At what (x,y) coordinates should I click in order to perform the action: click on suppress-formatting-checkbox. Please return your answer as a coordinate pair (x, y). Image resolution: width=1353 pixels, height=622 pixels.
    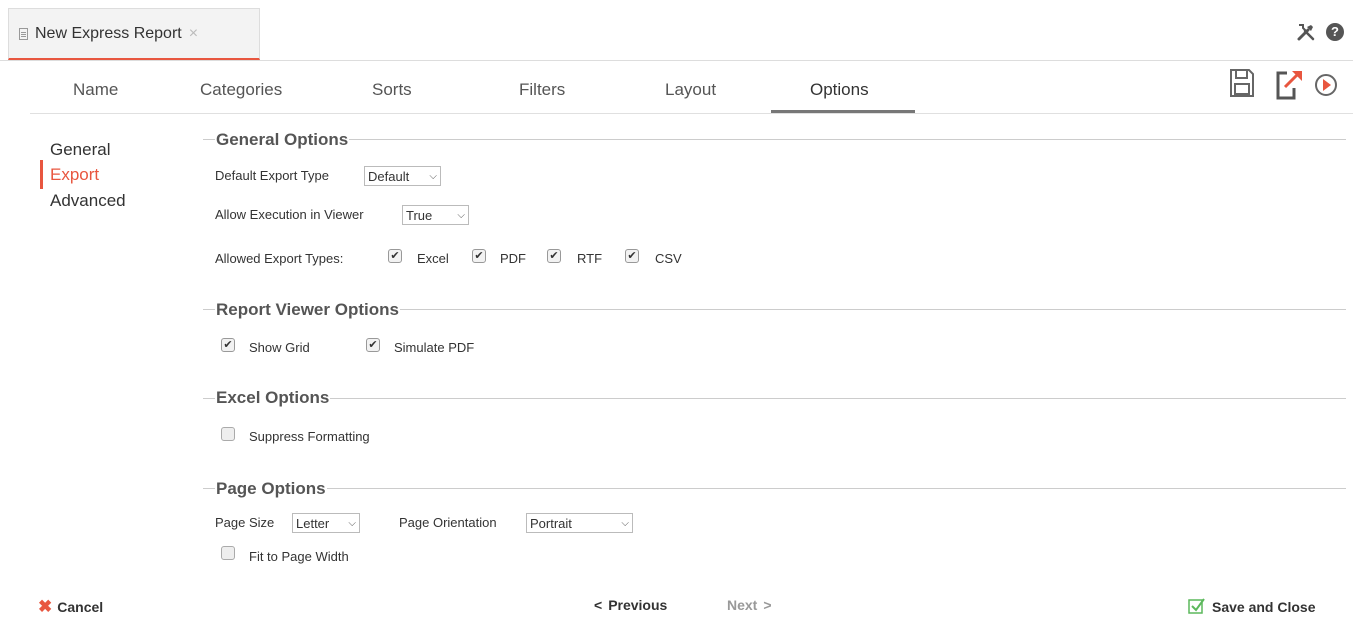
    Looking at the image, I should click on (228, 434).